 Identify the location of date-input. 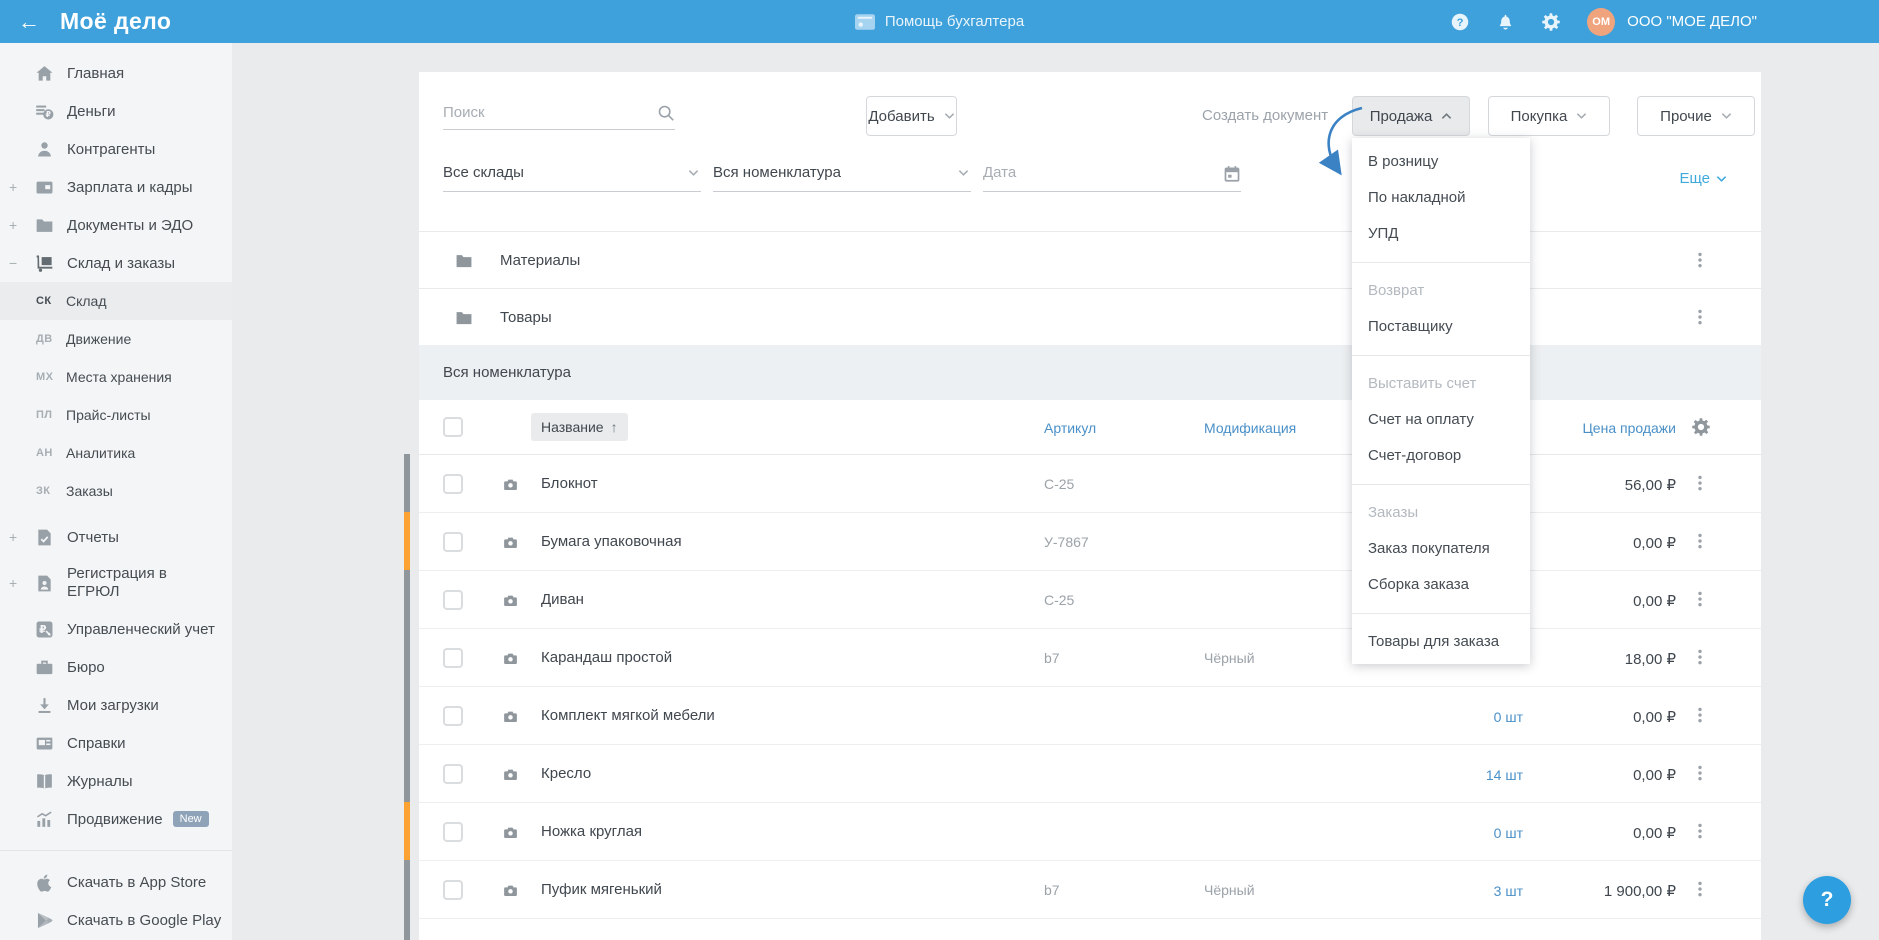
(1093, 172).